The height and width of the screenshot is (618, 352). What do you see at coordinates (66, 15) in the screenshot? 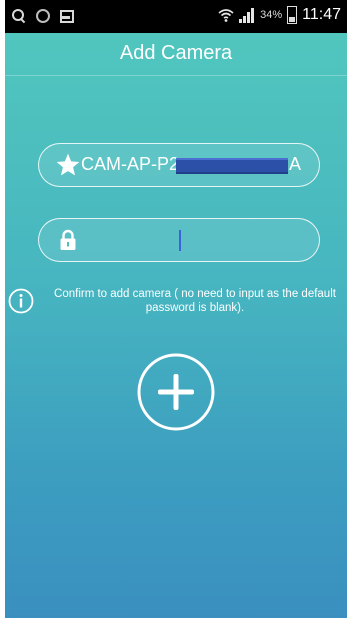
I see `image-icon` at bounding box center [66, 15].